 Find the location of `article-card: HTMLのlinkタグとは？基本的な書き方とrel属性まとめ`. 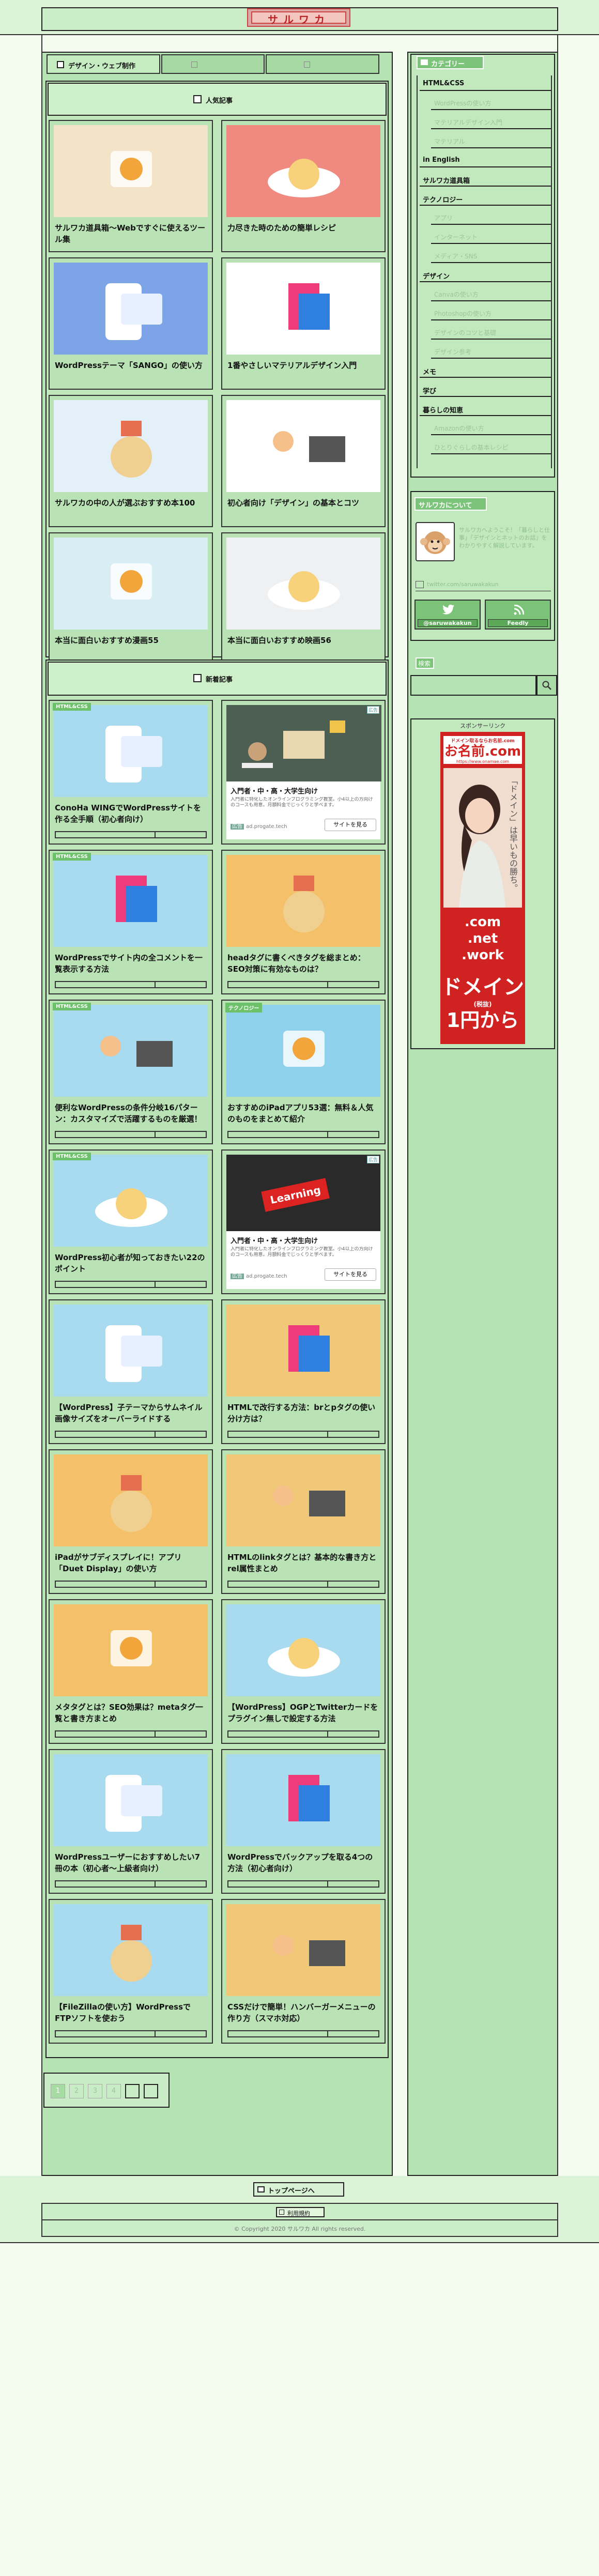

article-card: HTMLのlinkタグとは？基本的な書き方とrel属性まとめ is located at coordinates (303, 1521).